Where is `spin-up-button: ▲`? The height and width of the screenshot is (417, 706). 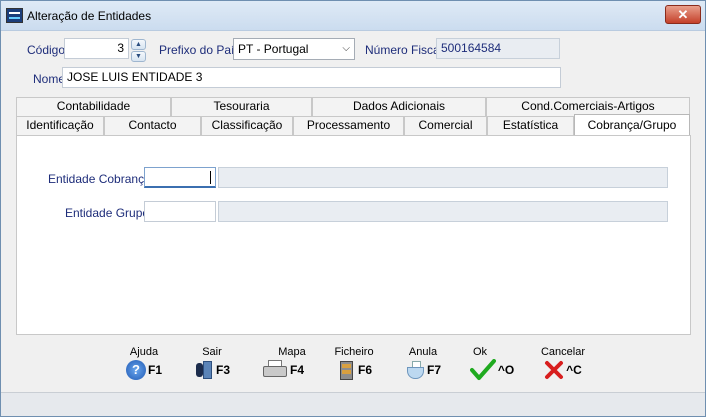
spin-up-button: ▲ is located at coordinates (138, 44).